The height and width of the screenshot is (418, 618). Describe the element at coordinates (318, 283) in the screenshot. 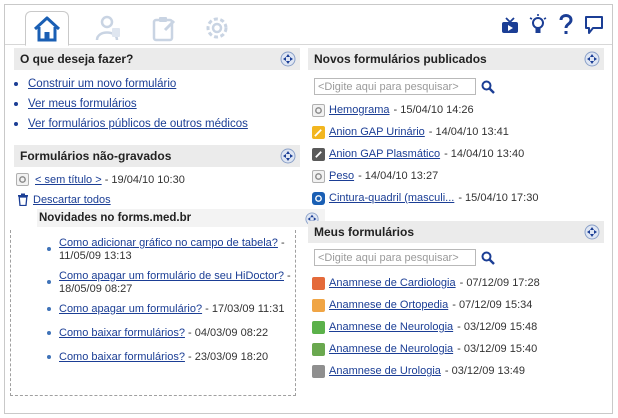

I see `form-heart-icon` at that location.